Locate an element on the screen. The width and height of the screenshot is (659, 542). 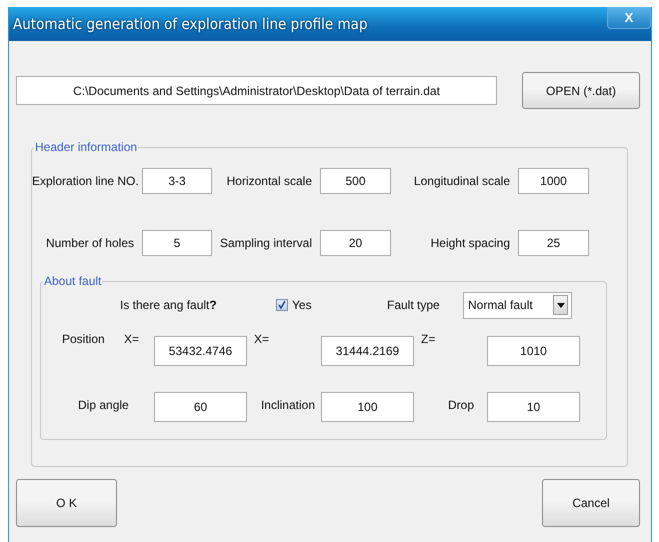
group-title: About fault is located at coordinates (72, 281).